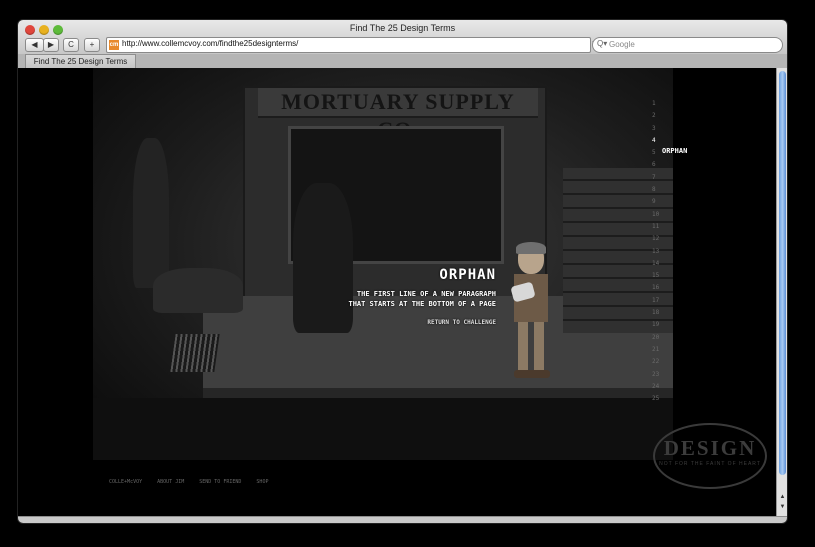  Describe the element at coordinates (682, 387) in the screenshot. I see `term-nav-item: 24` at that location.